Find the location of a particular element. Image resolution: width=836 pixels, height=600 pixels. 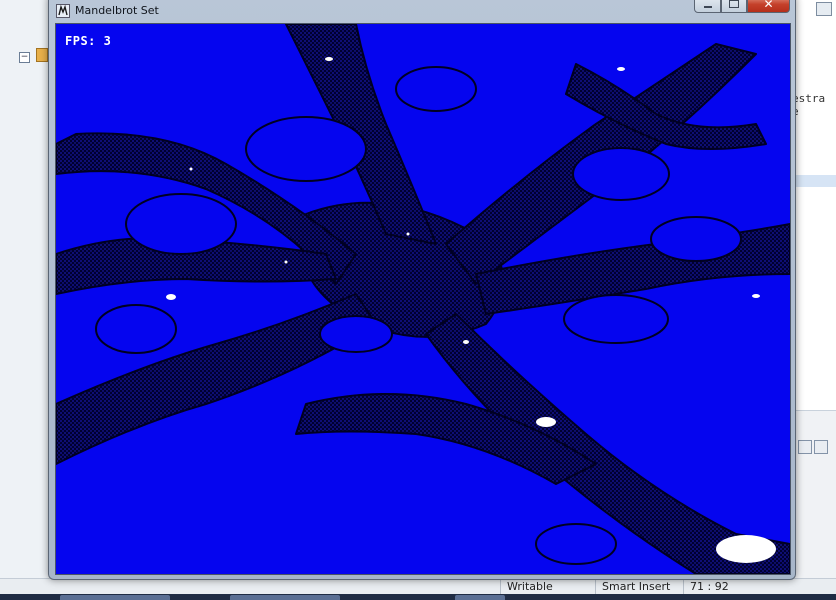

minimize-button is located at coordinates (707, 6).